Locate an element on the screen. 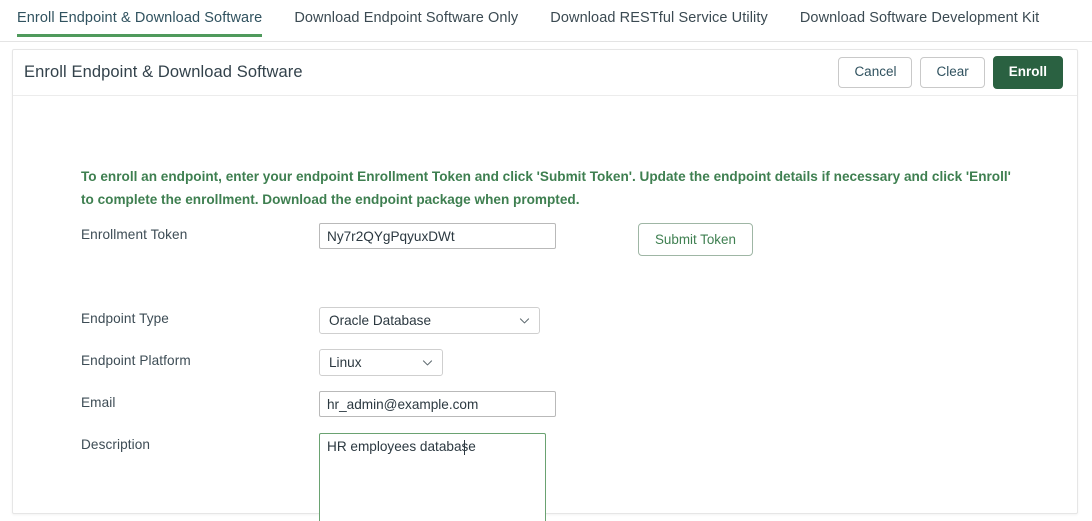 Image resolution: width=1092 pixels, height=521 pixels. endpoint-platform-label: Endpoint Platform is located at coordinates (136, 360).